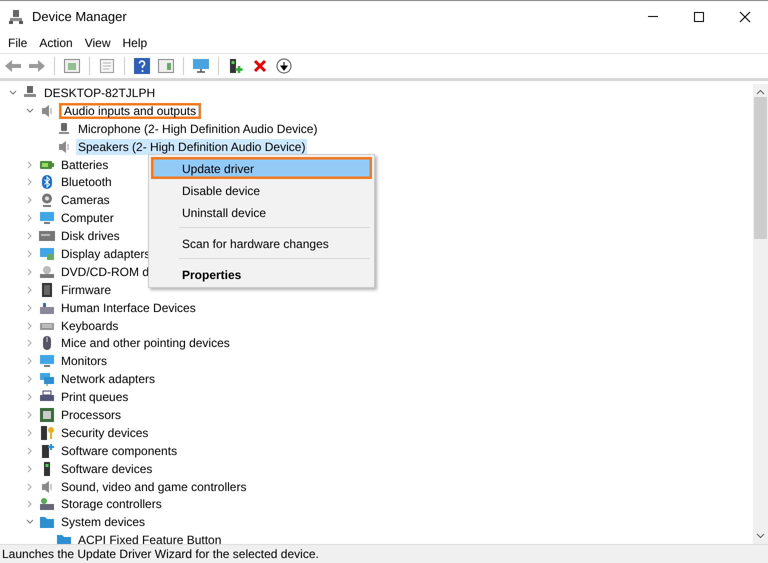  What do you see at coordinates (130, 110) in the screenshot?
I see `tree-item: Audio inputs and outputs` at bounding box center [130, 110].